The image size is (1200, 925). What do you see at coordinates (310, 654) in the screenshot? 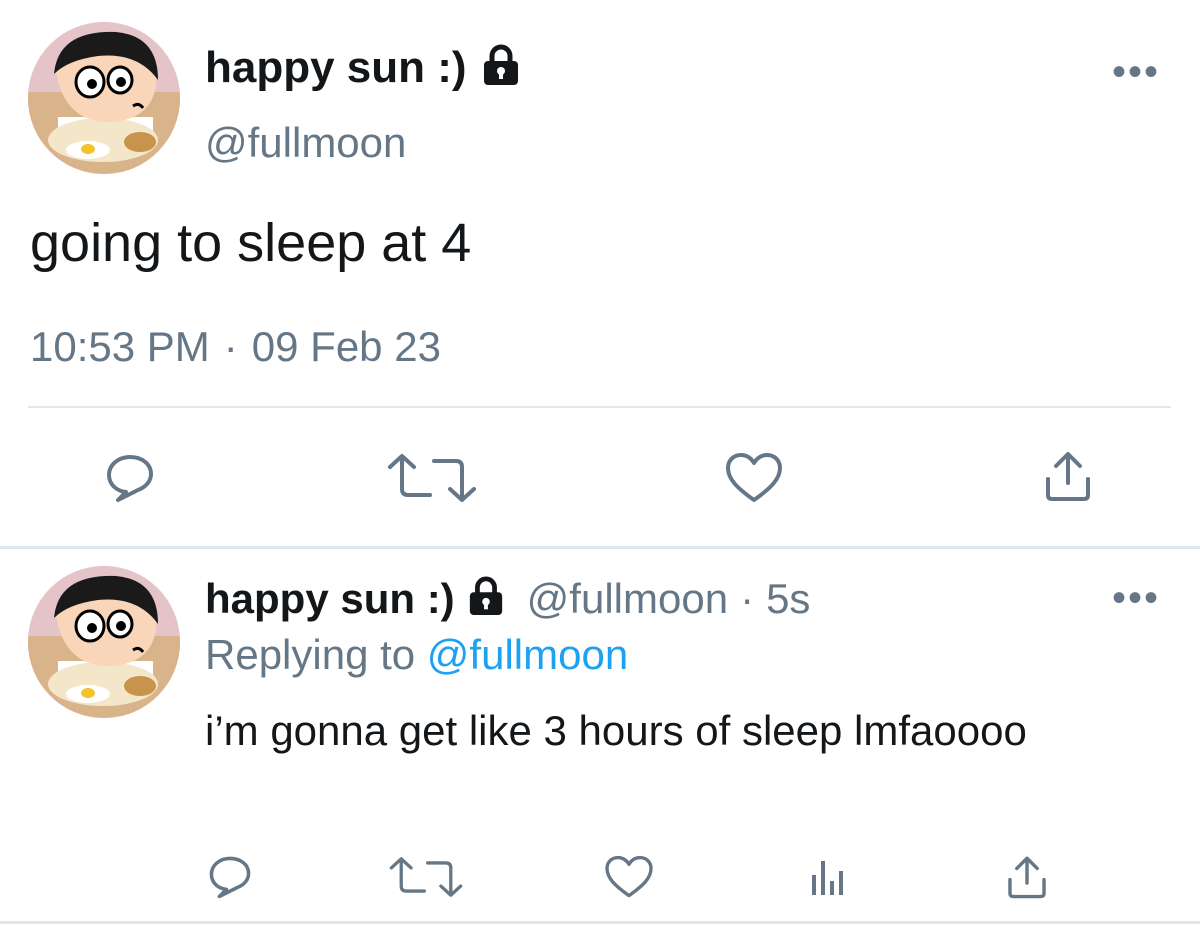
I see `replying-prefix: Replying to` at bounding box center [310, 654].